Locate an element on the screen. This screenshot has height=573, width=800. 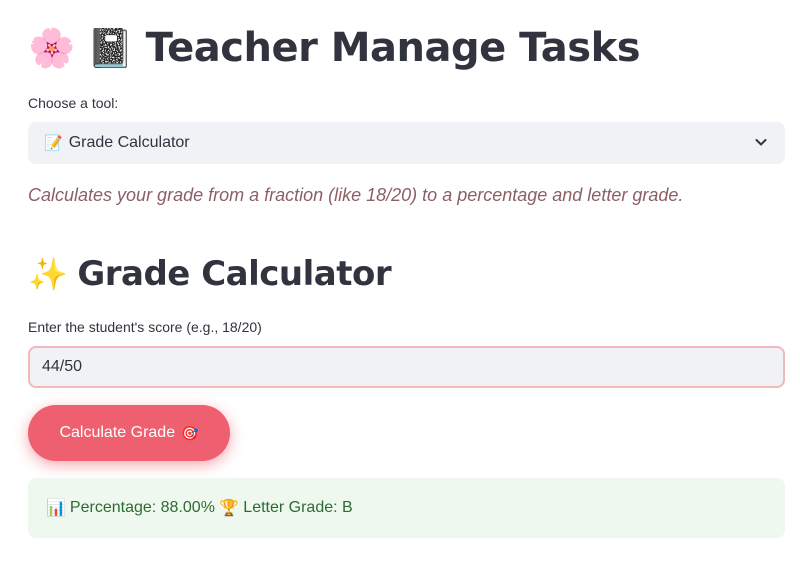
target-icon: 🎯 is located at coordinates (190, 432).